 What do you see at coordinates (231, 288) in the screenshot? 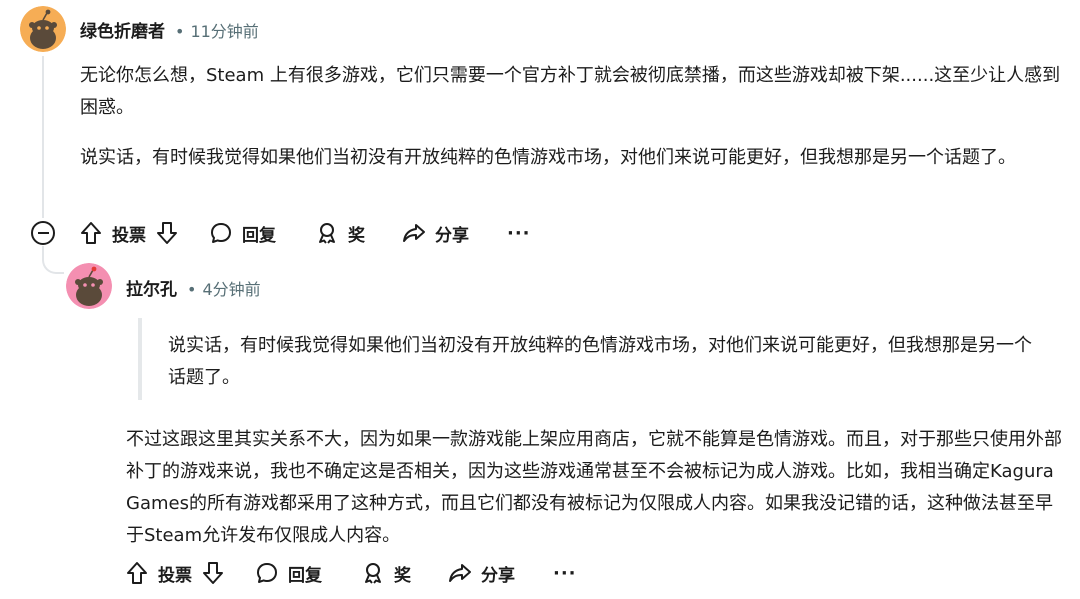
I see `timestamp: 4分钟前` at bounding box center [231, 288].